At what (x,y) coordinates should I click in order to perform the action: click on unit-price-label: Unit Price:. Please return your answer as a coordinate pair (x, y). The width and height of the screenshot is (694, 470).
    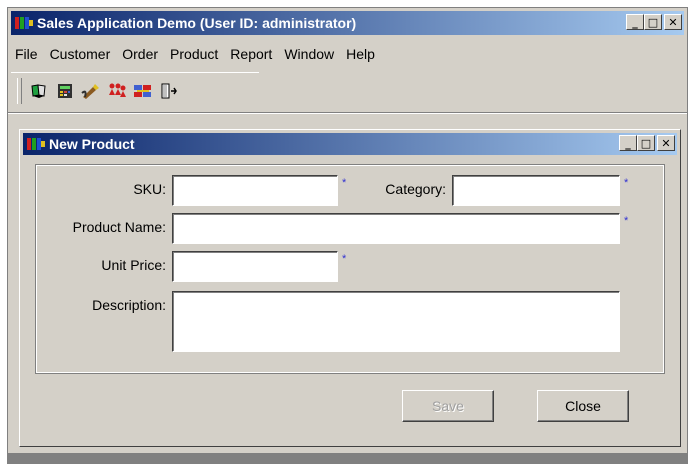
    Looking at the image, I should click on (133, 265).